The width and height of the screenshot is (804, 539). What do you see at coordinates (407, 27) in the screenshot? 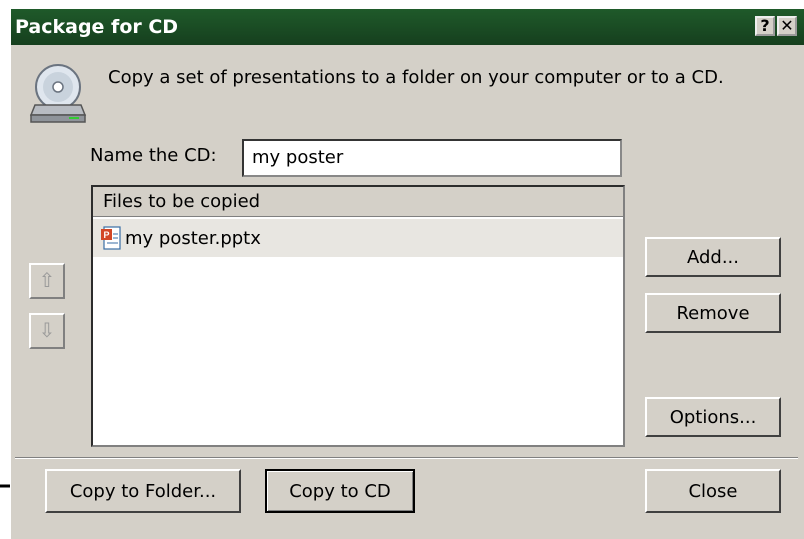
I see `title-bar: Package for CD ? ✕` at bounding box center [407, 27].